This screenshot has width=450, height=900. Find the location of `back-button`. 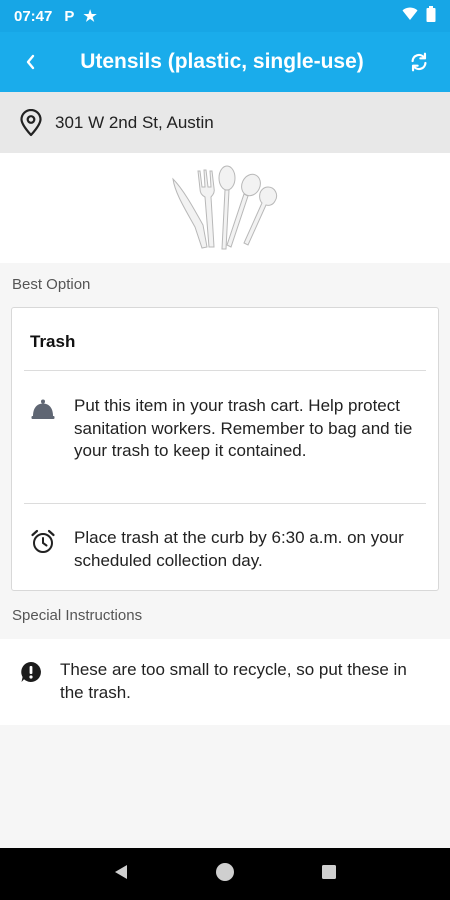

back-button is located at coordinates (31, 62).